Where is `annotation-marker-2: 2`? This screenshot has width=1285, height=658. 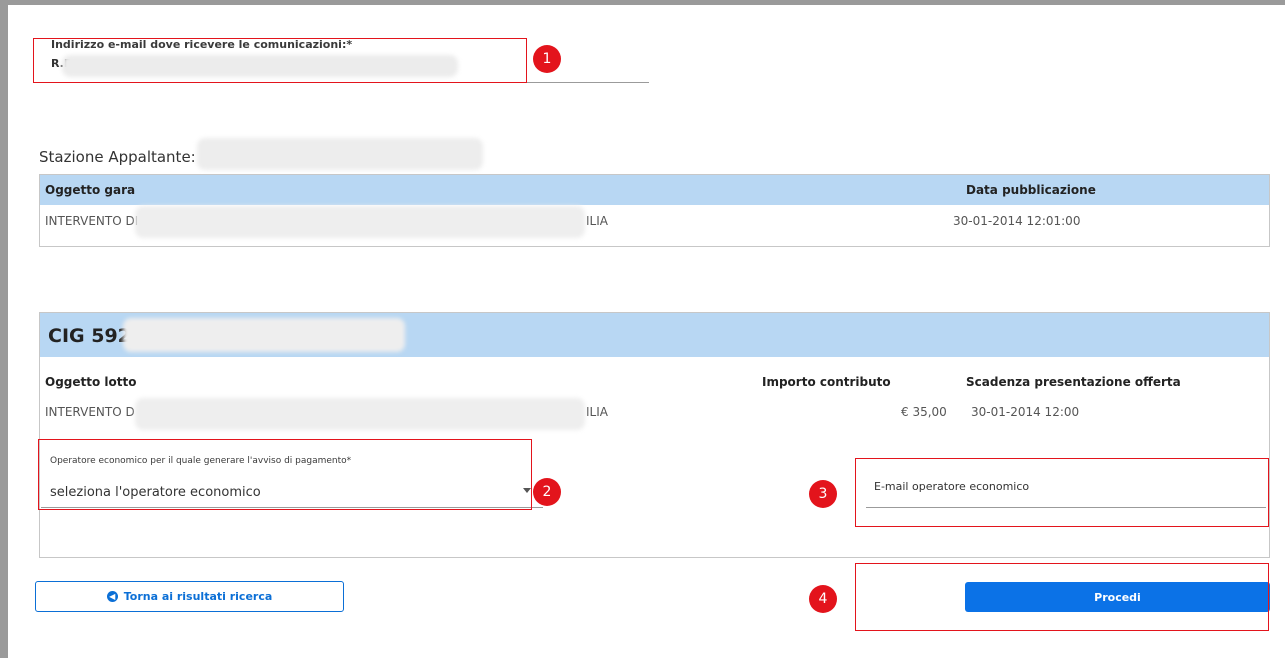
annotation-marker-2: 2 is located at coordinates (547, 492).